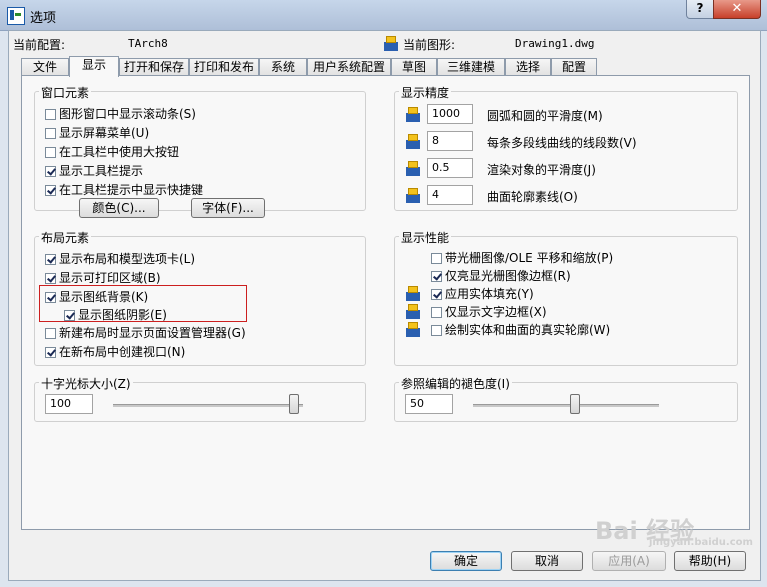 This screenshot has width=767, height=587. What do you see at coordinates (154, 66) in the screenshot?
I see `tab-open-save: 打开和保存` at bounding box center [154, 66].